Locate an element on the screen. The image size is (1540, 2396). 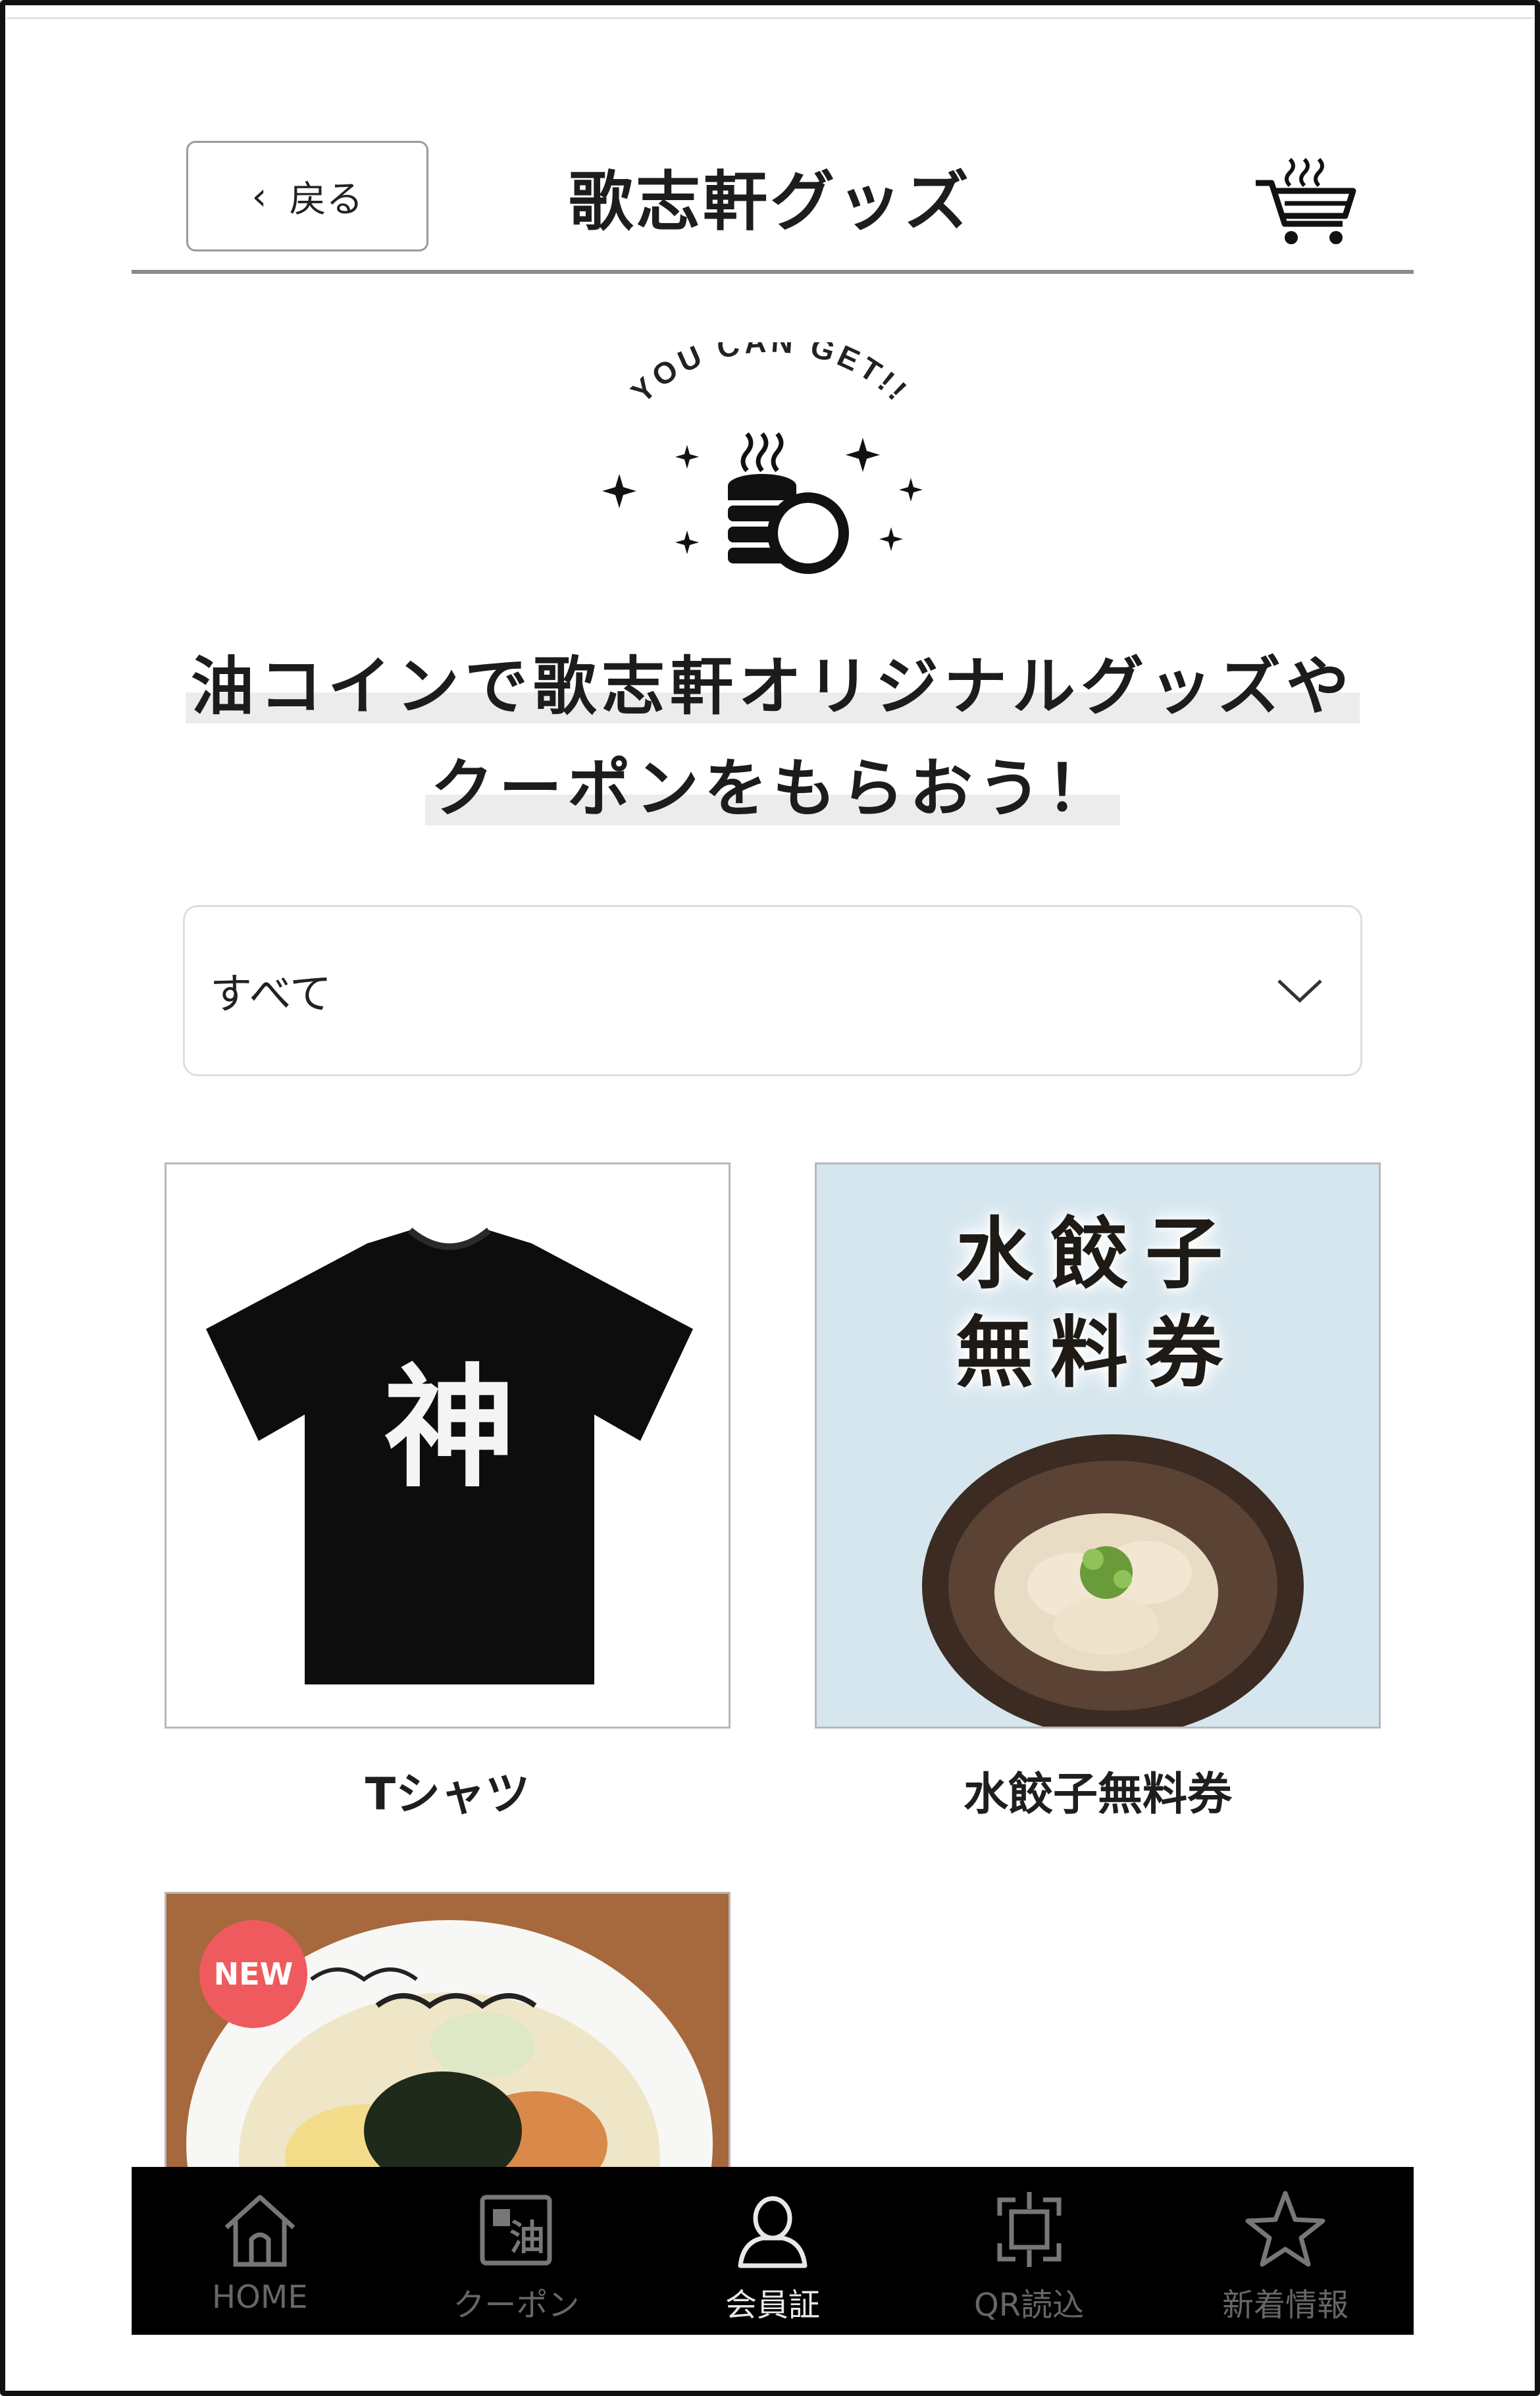
tshirt-print-text: 神 is located at coordinates (449, 1428).